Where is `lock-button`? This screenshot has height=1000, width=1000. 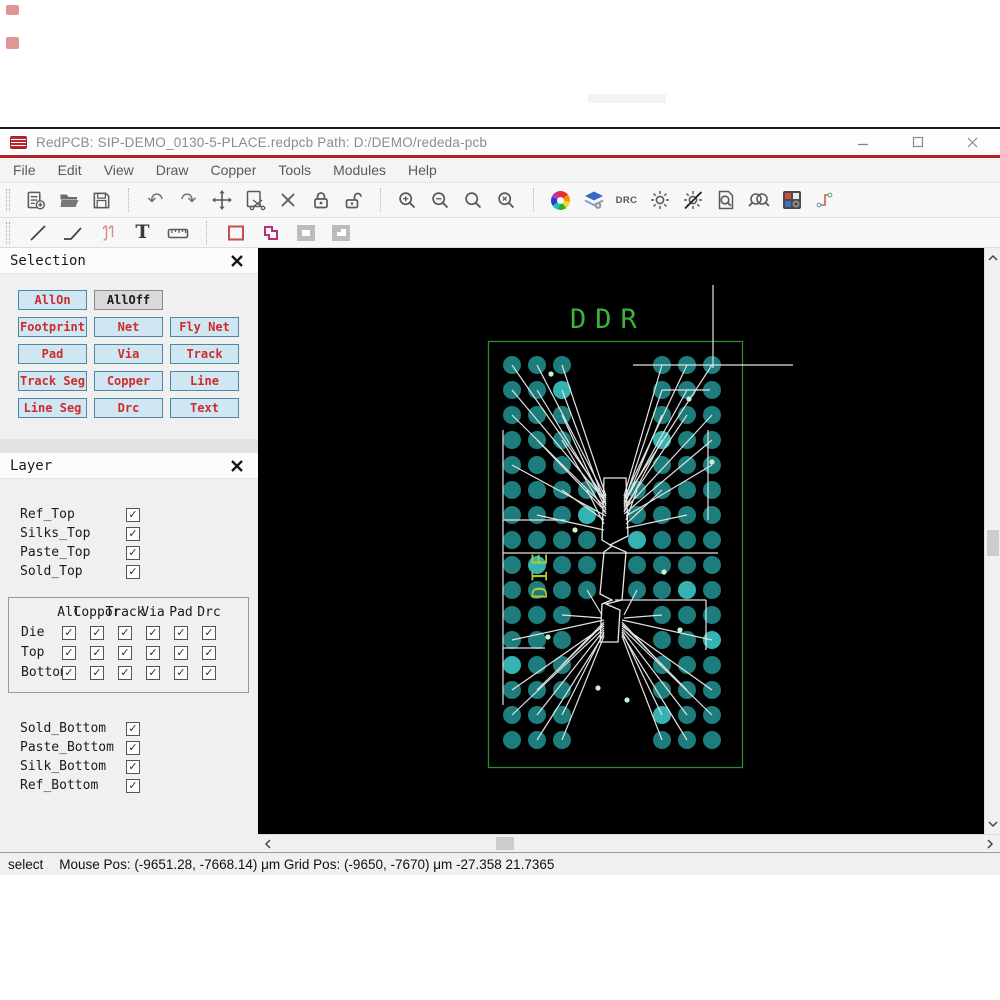 lock-button is located at coordinates (320, 200).